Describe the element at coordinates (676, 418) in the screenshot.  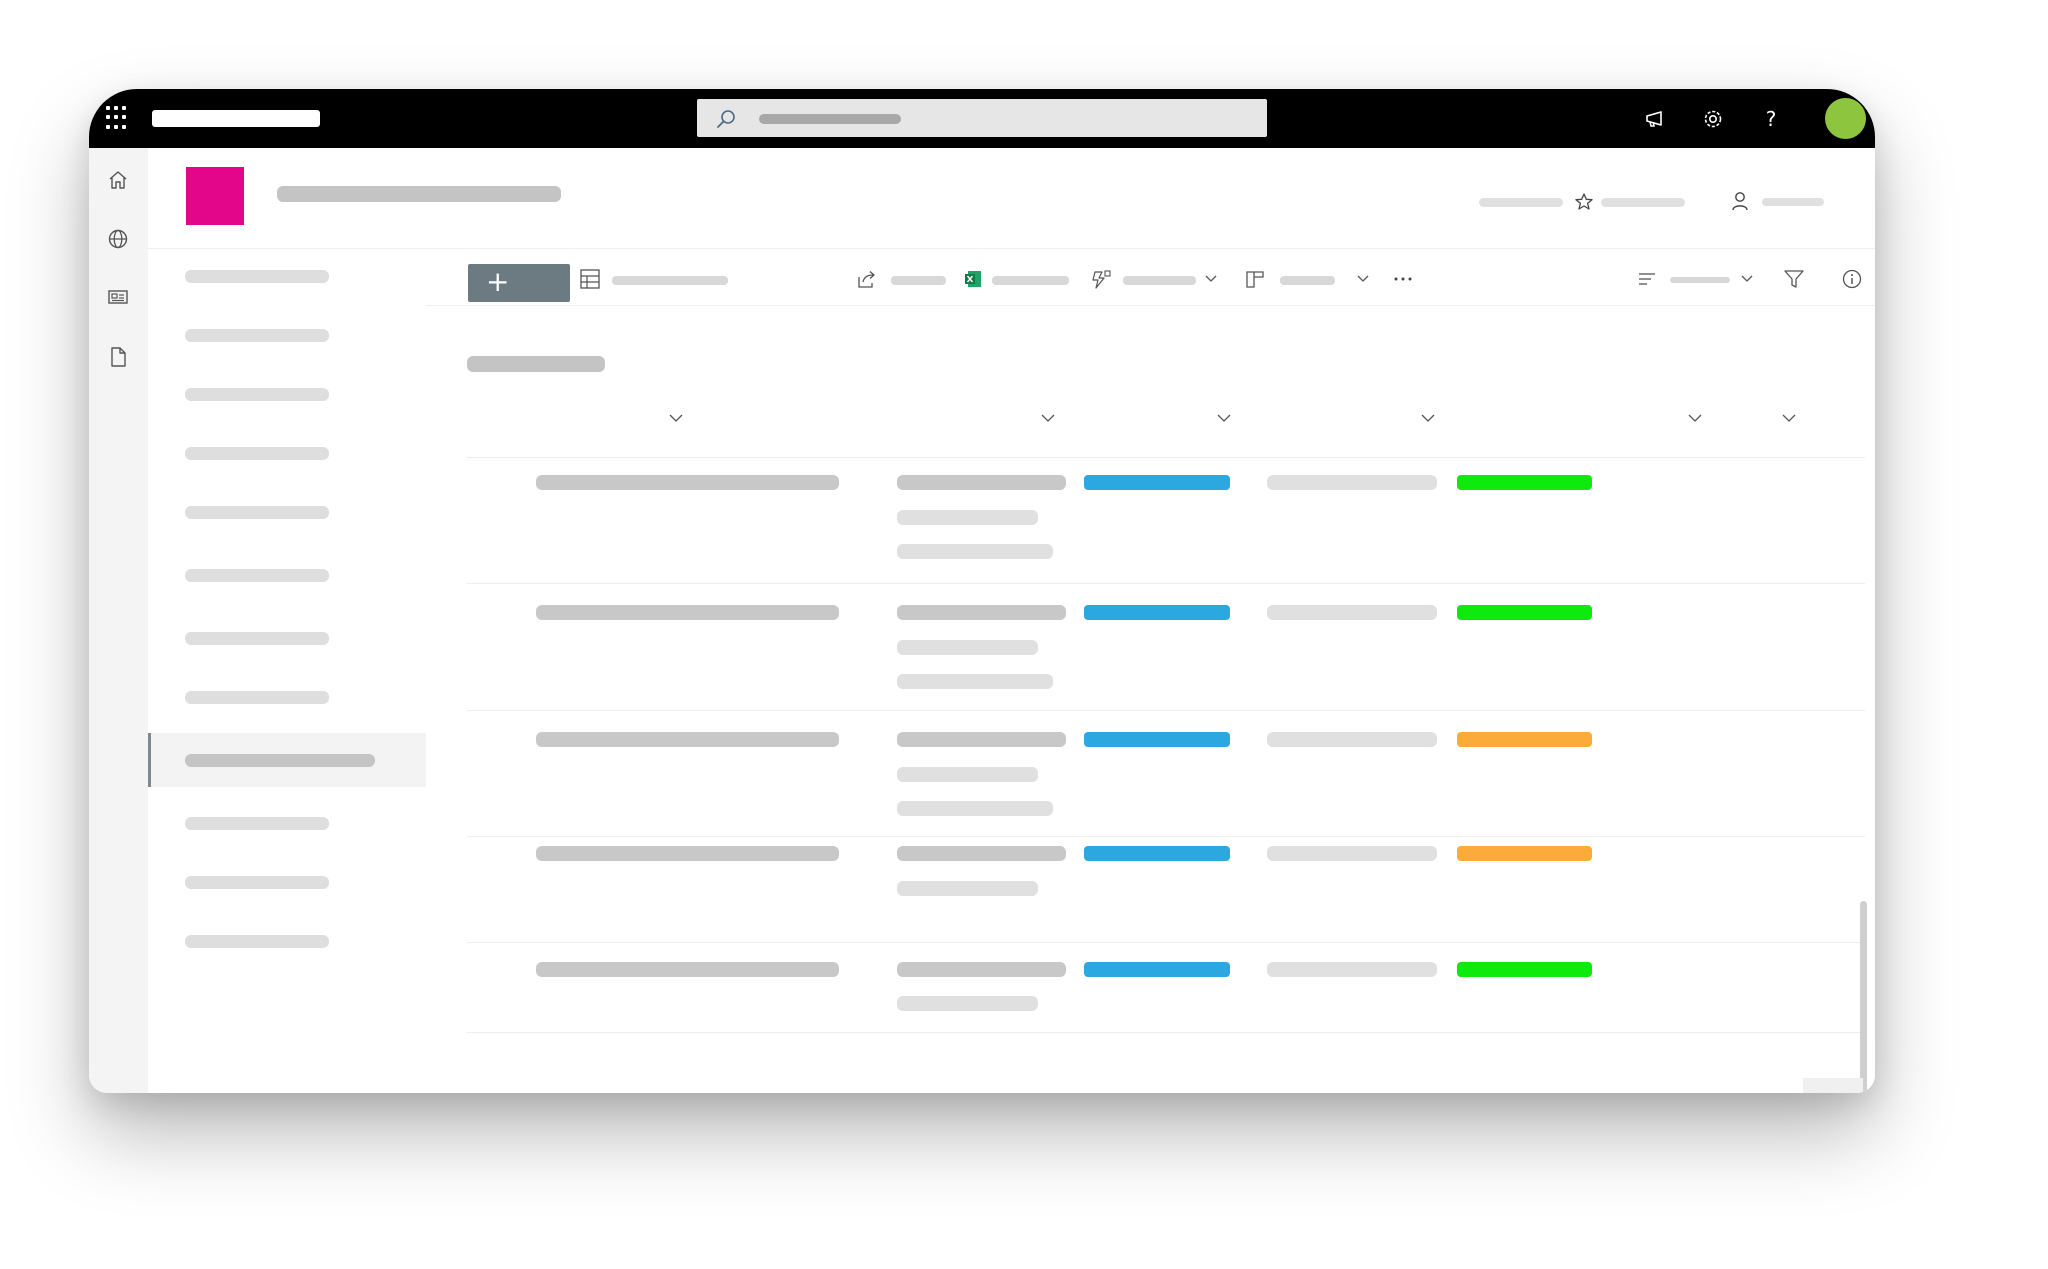
I see `column-header-title` at that location.